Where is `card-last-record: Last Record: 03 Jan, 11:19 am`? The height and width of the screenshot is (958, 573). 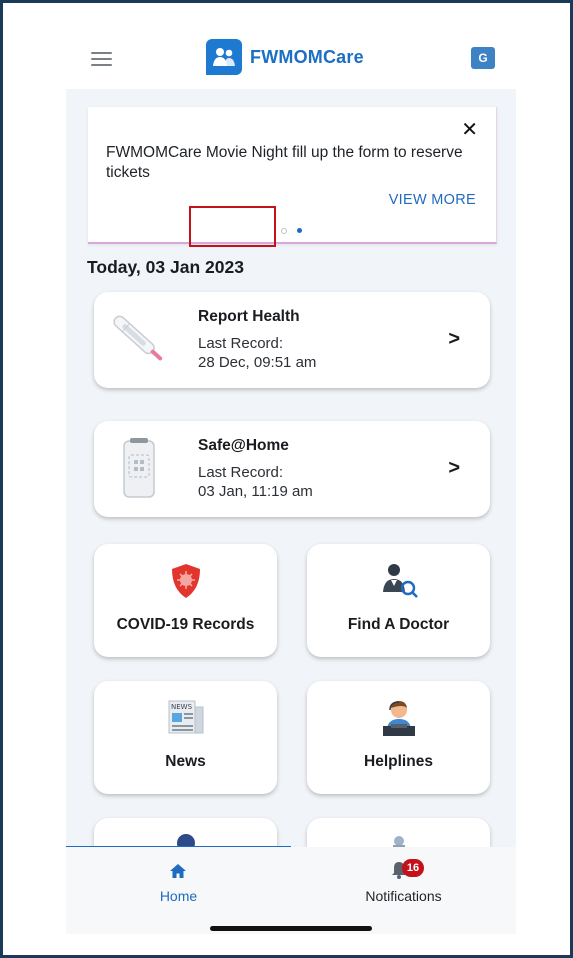 card-last-record: Last Record: 03 Jan, 11:19 am is located at coordinates (255, 482).